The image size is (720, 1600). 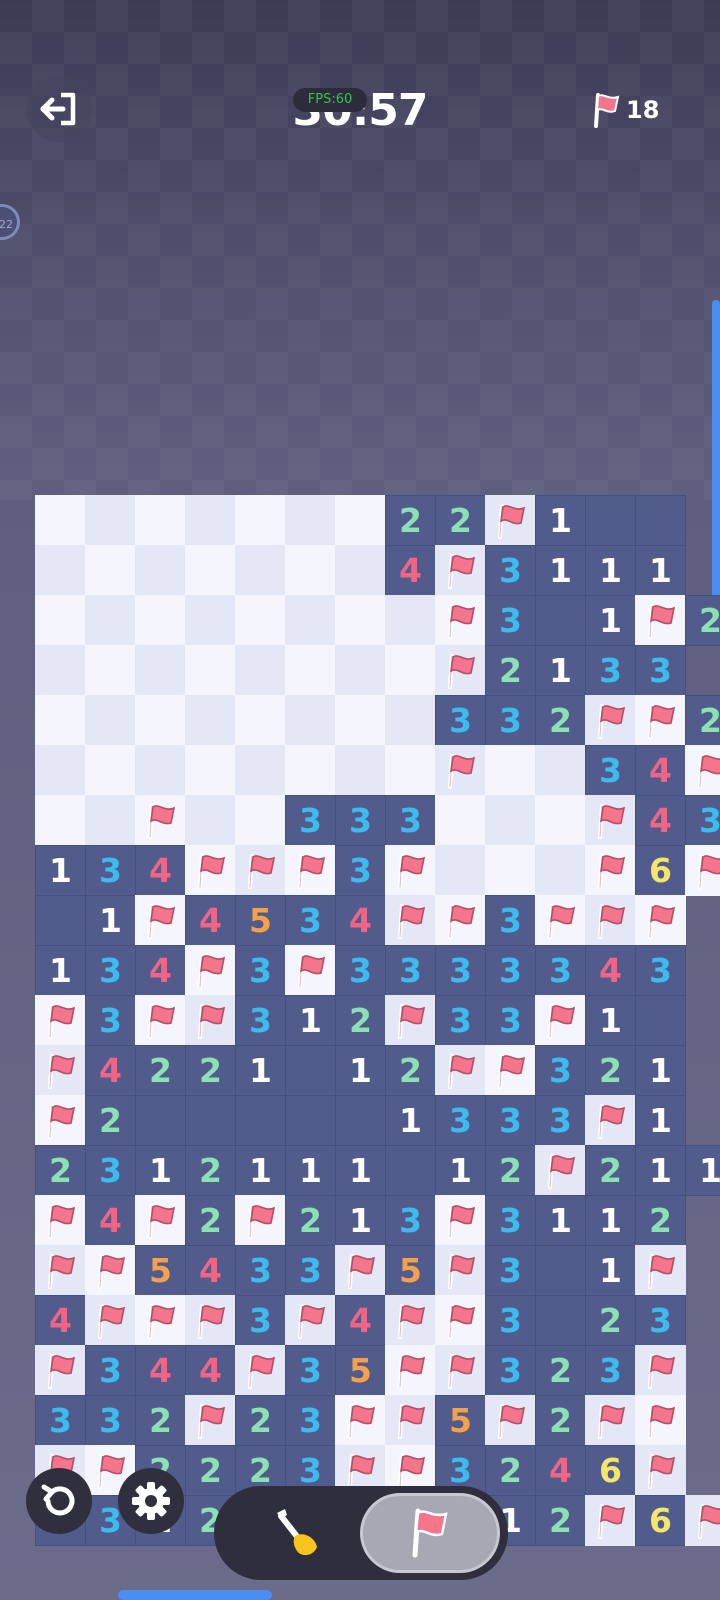 What do you see at coordinates (430, 1533) in the screenshot?
I see `flag-mode-button` at bounding box center [430, 1533].